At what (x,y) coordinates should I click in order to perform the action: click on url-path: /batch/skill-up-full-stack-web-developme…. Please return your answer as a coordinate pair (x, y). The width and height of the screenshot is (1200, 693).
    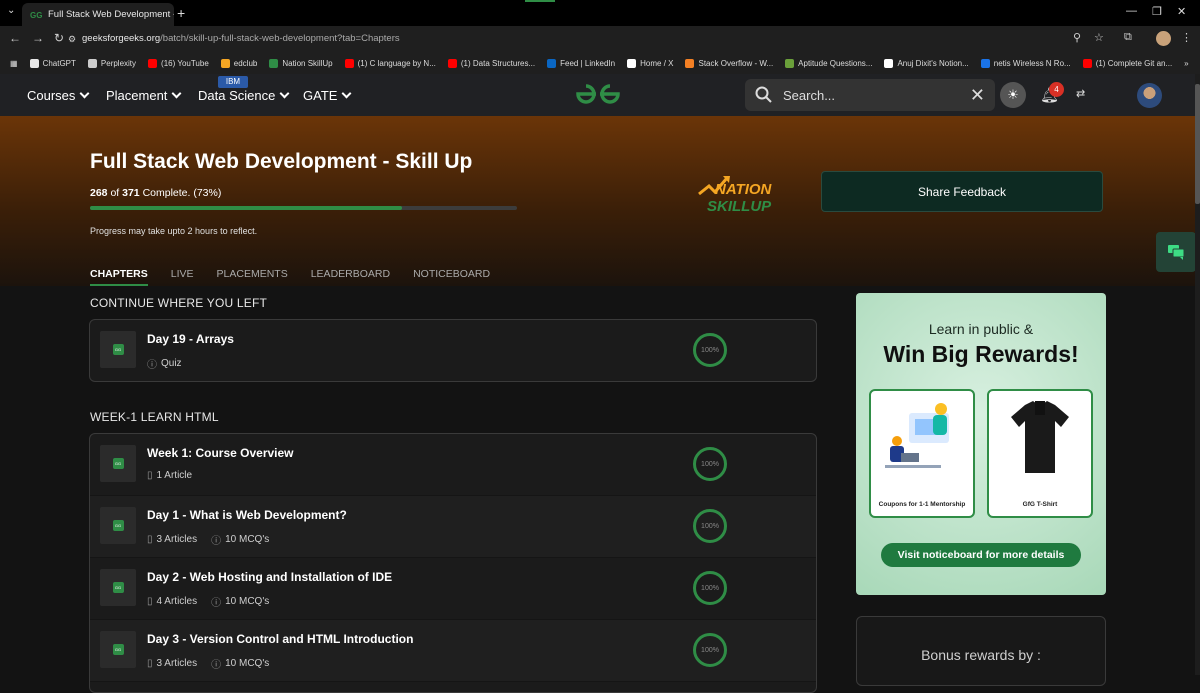
    Looking at the image, I should click on (280, 38).